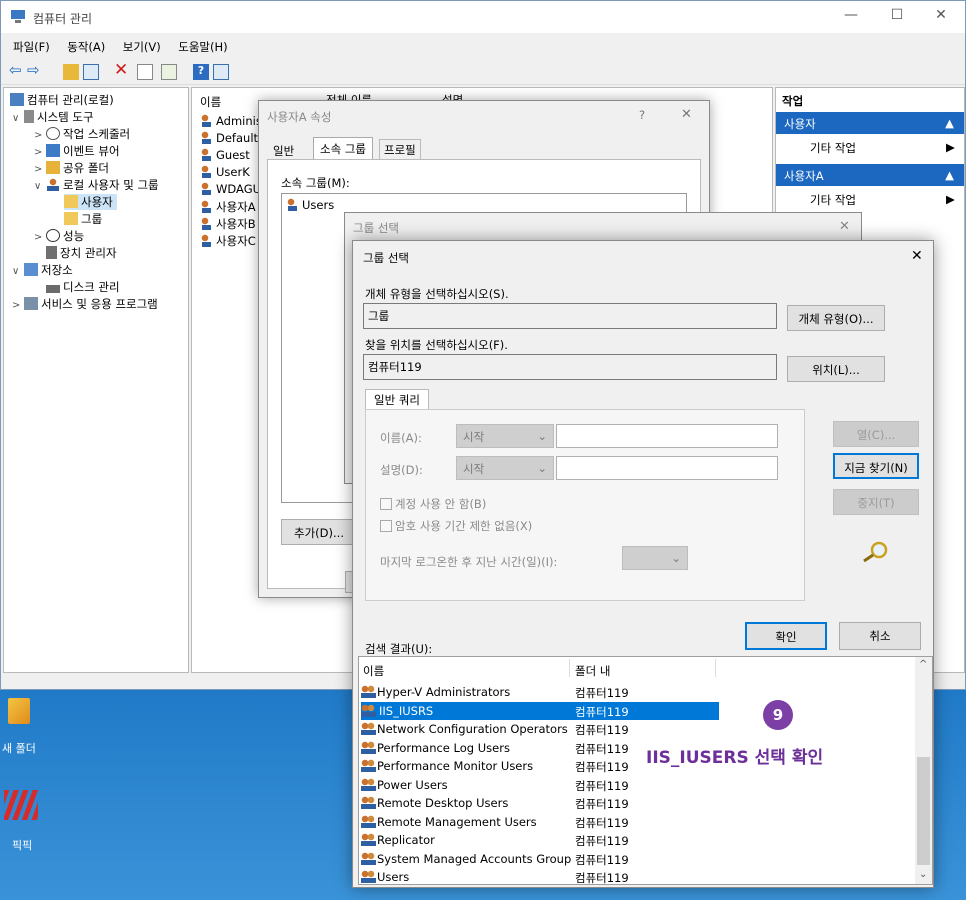  What do you see at coordinates (85, 304) in the screenshot?
I see `tree-item-services-apps: > 서비스 및 응용 프로그램` at bounding box center [85, 304].